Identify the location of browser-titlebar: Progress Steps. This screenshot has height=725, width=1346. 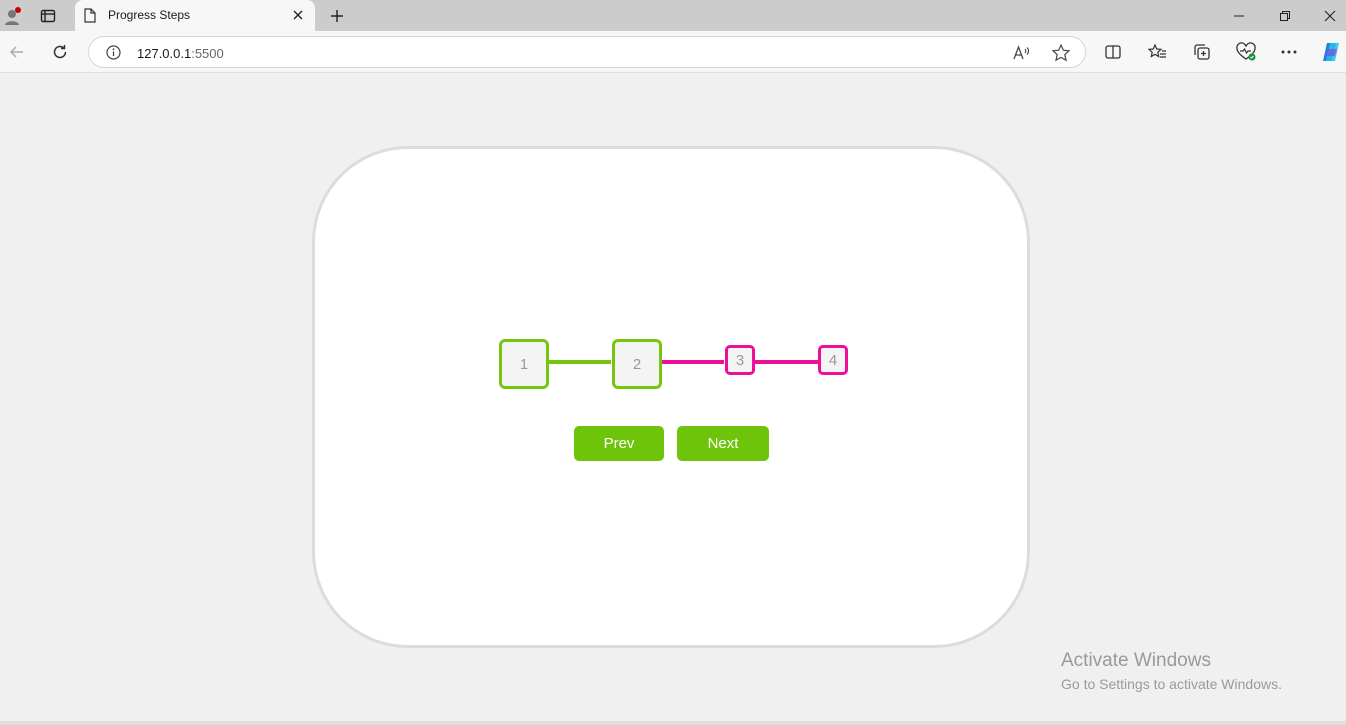
(673, 15).